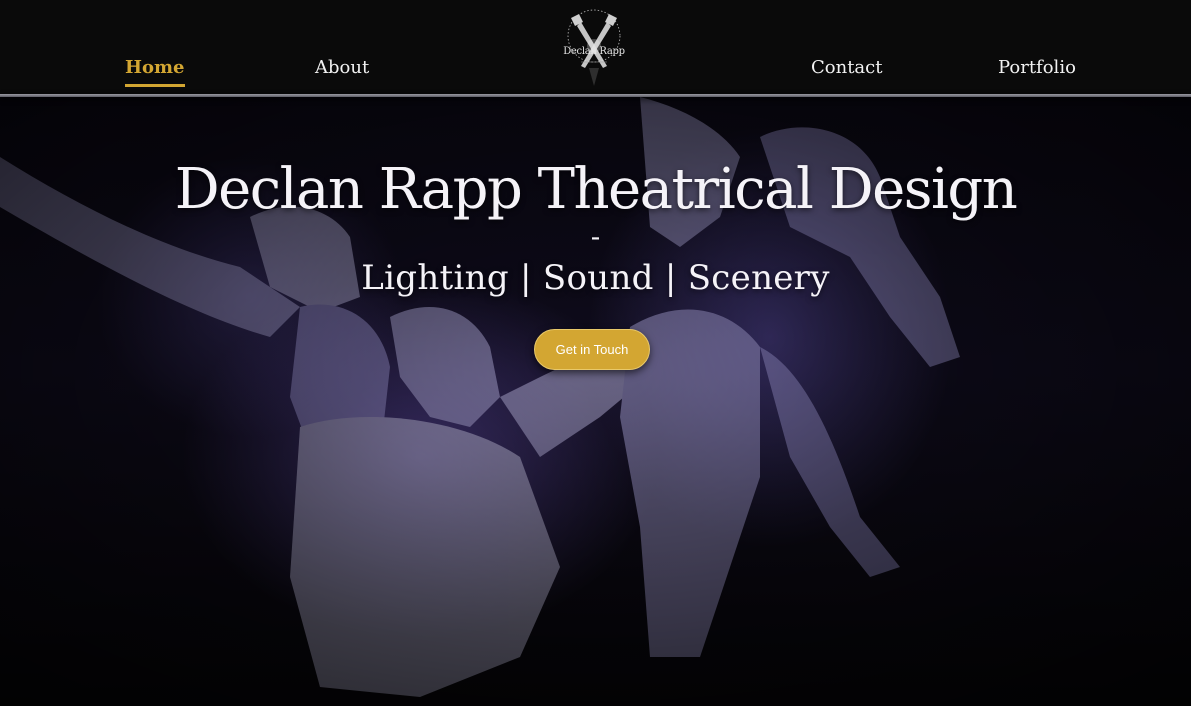  What do you see at coordinates (155, 85) in the screenshot?
I see `active-nav-underline` at bounding box center [155, 85].